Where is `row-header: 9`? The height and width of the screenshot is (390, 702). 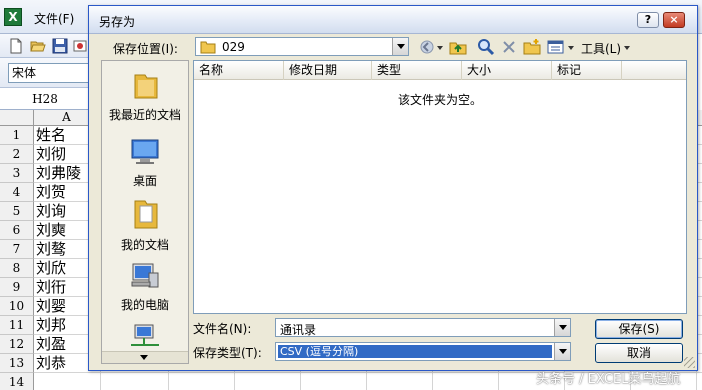 row-header: 9 is located at coordinates (17, 287).